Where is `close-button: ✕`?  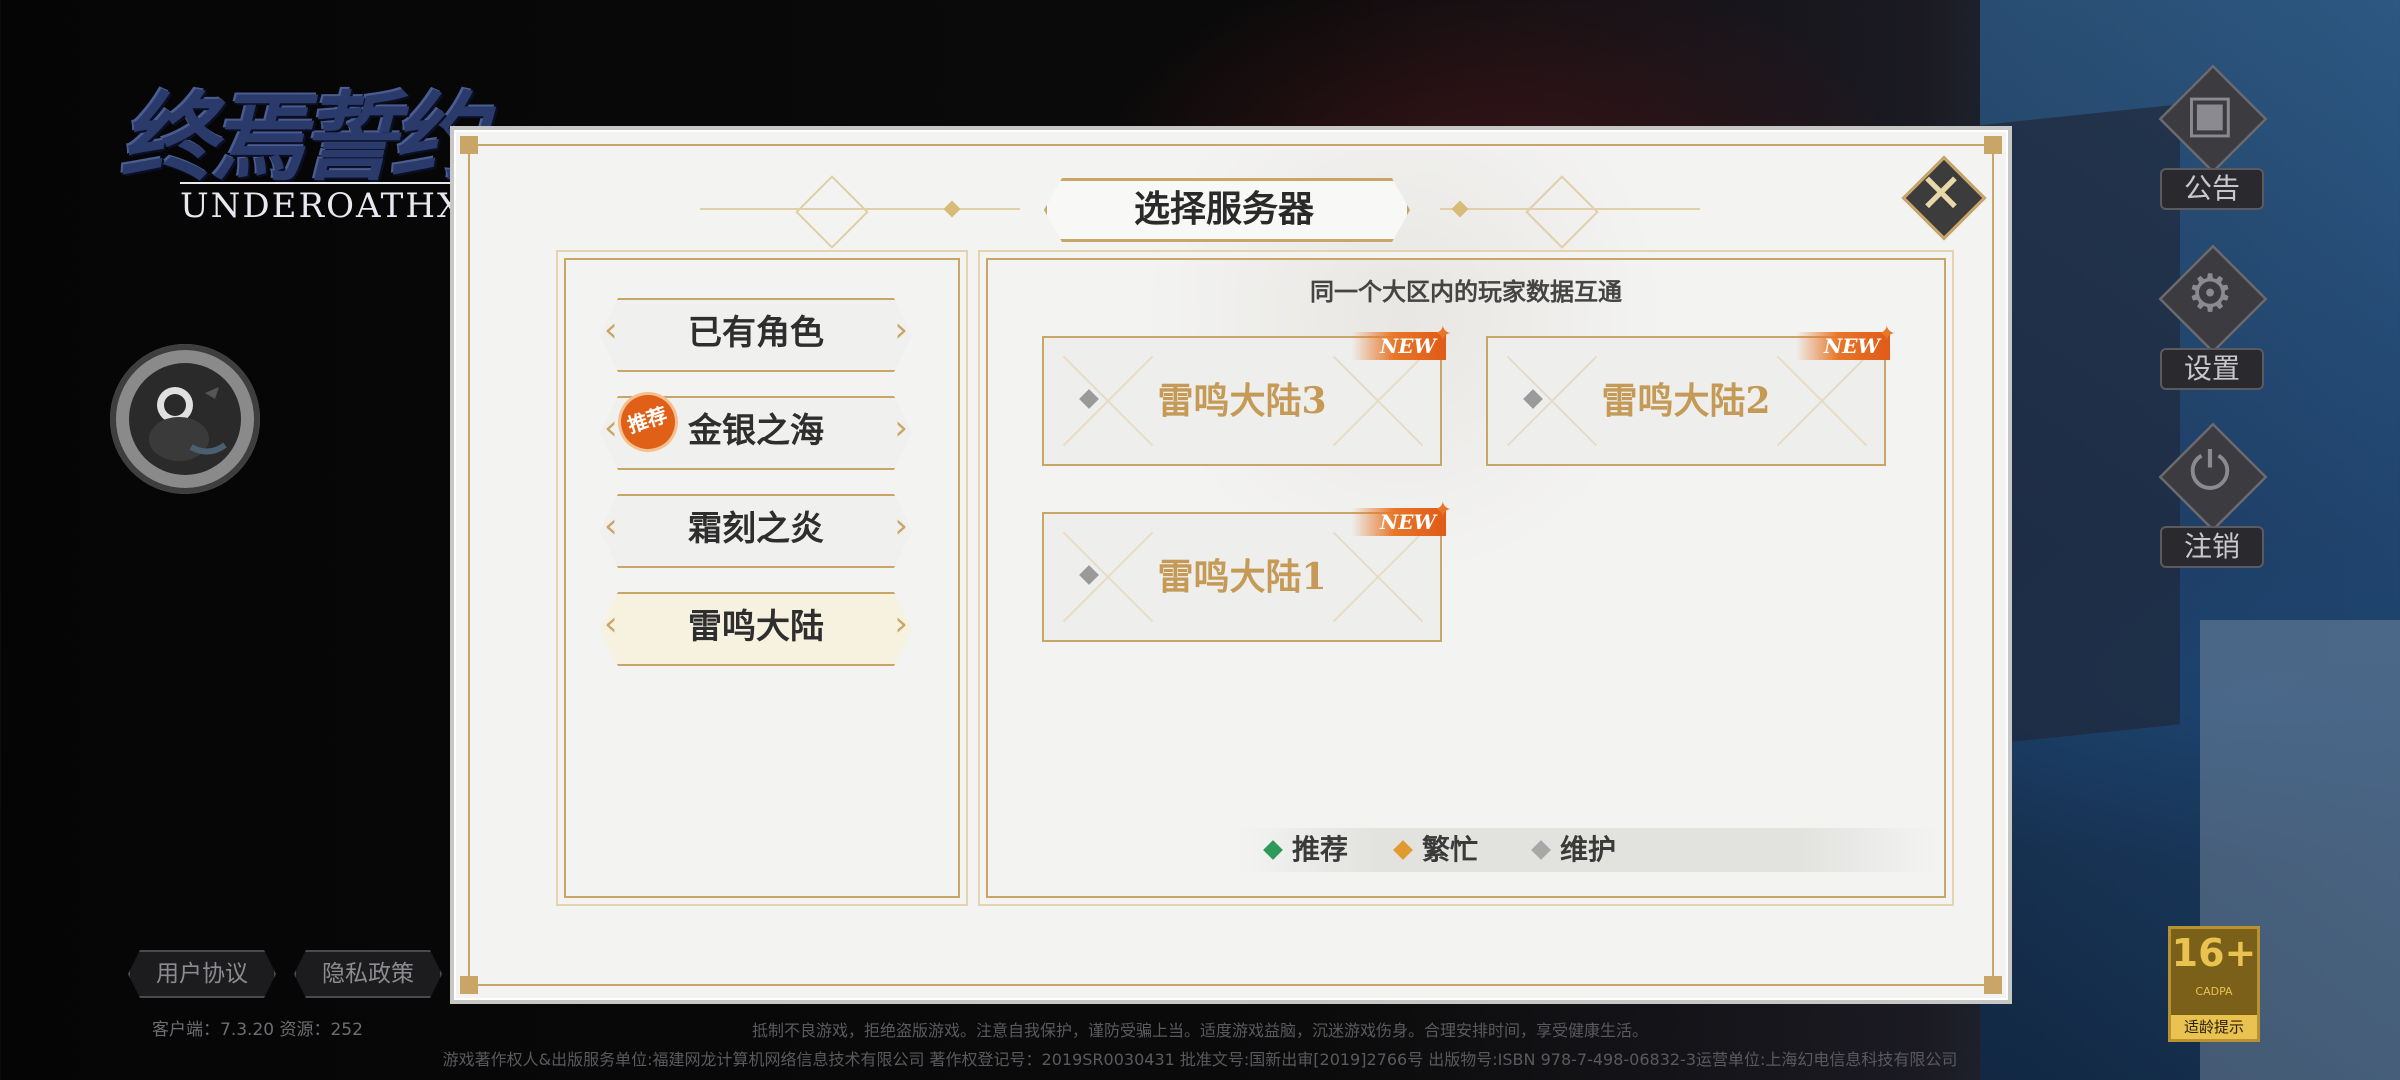
close-button: ✕ is located at coordinates (1944, 198).